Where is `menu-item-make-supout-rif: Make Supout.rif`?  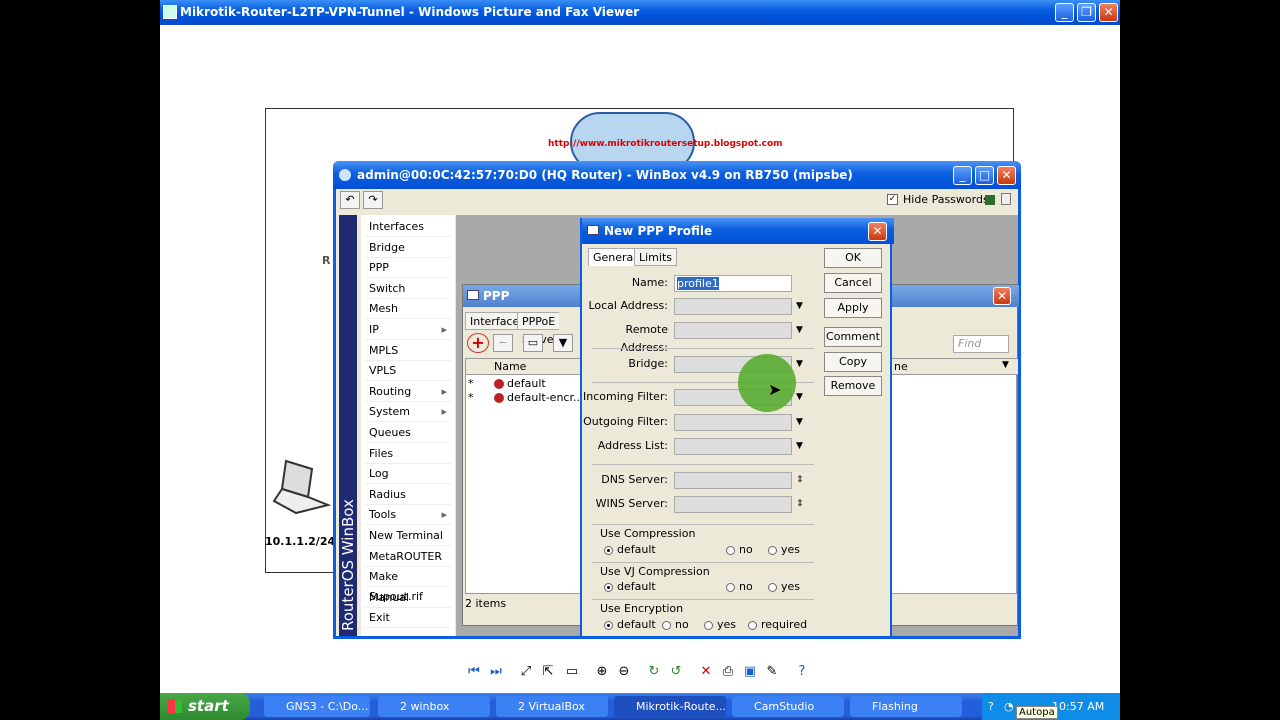 menu-item-make-supout-rif: Make Supout.rif is located at coordinates (408, 585).